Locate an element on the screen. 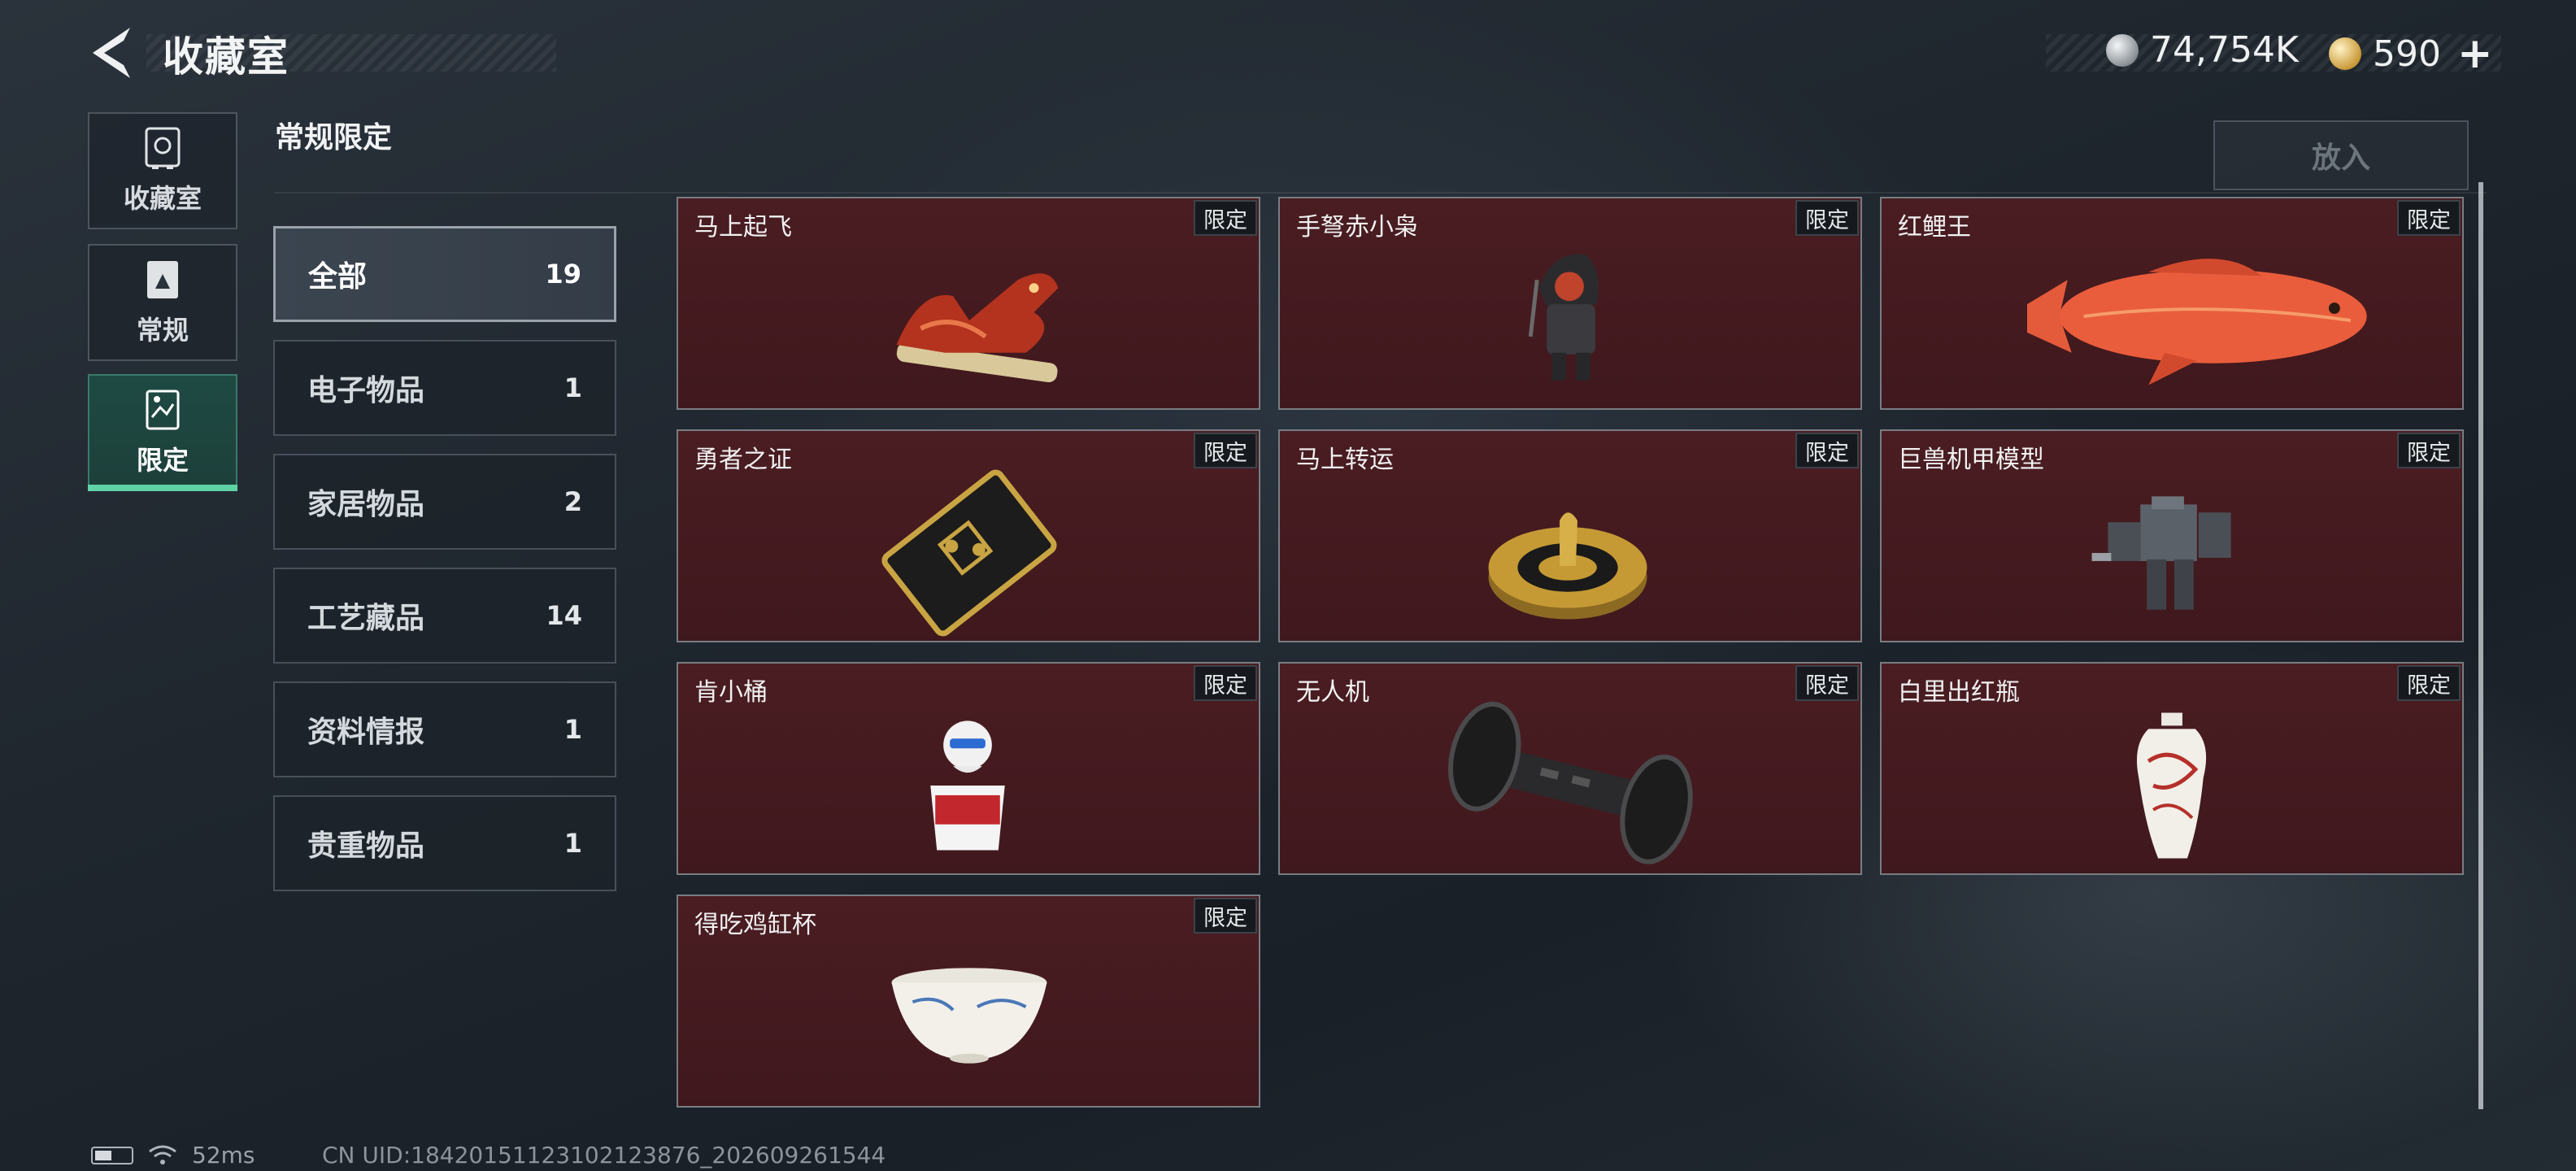 The image size is (2576, 1171). porcelain-vase-icon is located at coordinates (2172, 785).